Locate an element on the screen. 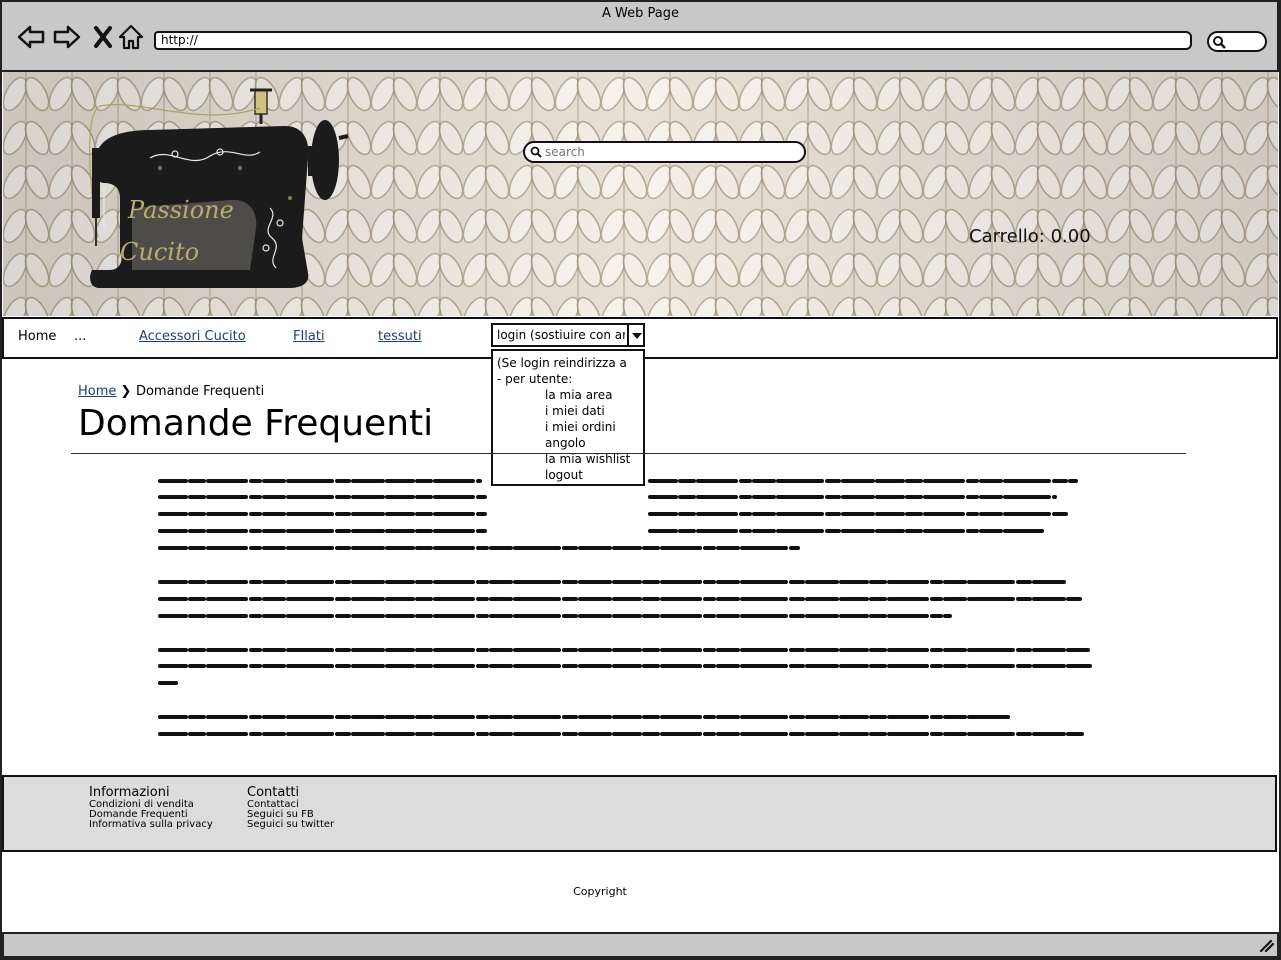 Image resolution: width=1281 pixels, height=960 pixels. dropdown-note: (Se login reindirizza a is located at coordinates (562, 363).